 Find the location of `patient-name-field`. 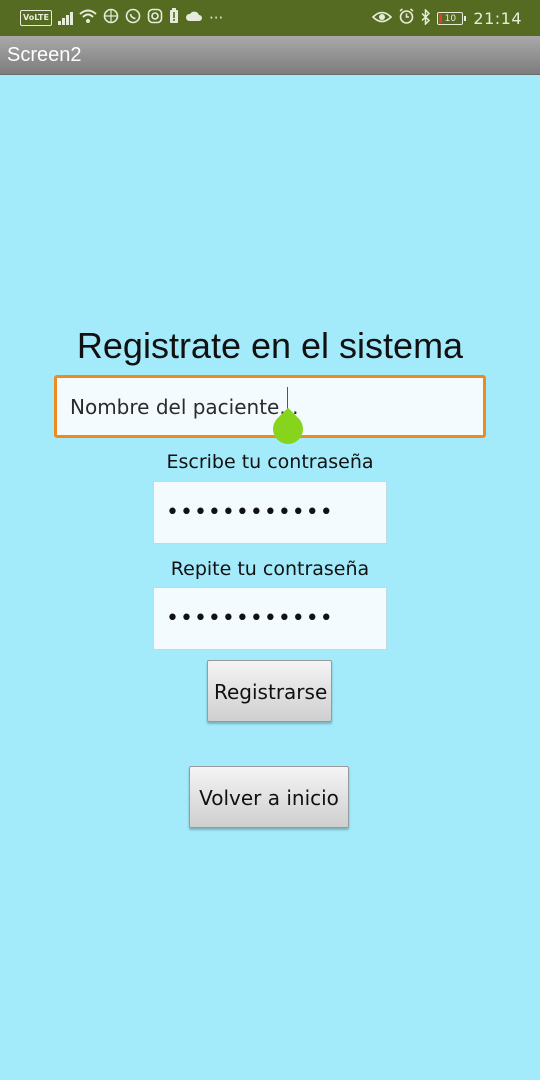

patient-name-field is located at coordinates (270, 413).